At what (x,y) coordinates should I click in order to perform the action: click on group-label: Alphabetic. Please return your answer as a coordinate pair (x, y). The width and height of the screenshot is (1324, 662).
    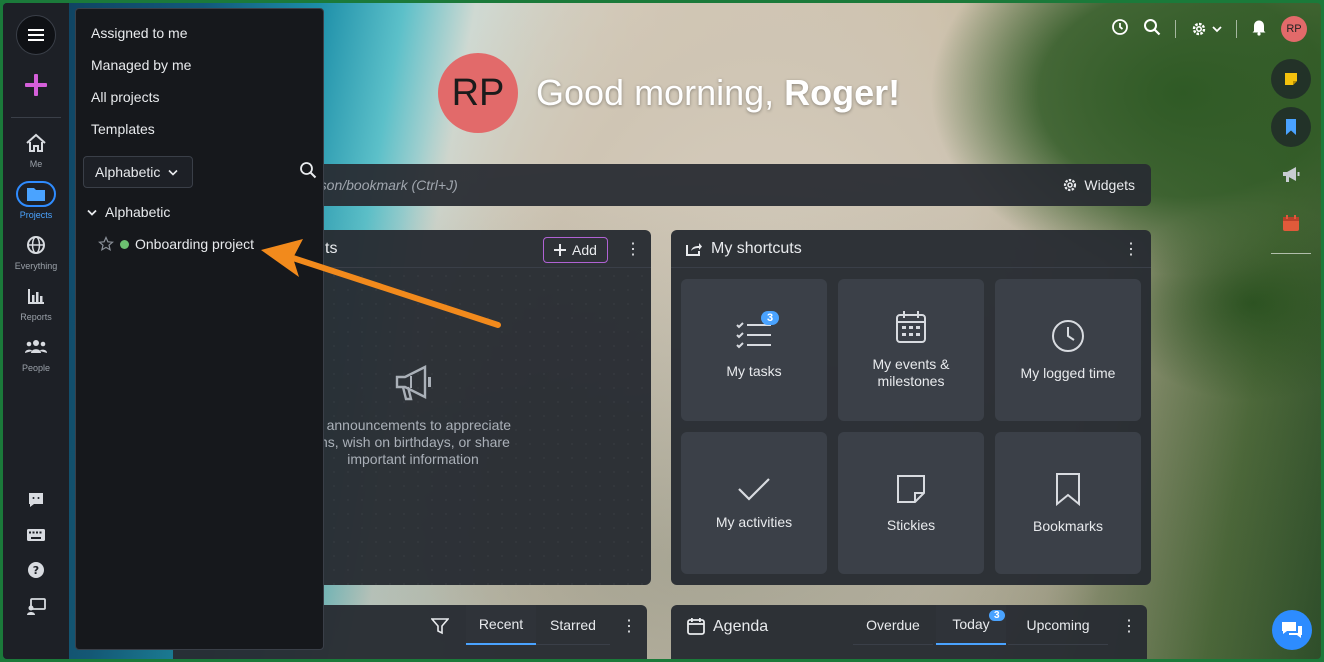
    Looking at the image, I should click on (138, 212).